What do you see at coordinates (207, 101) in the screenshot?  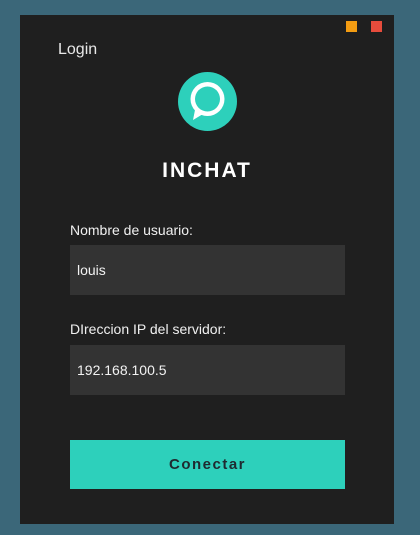 I see `chat-bubble-icon` at bounding box center [207, 101].